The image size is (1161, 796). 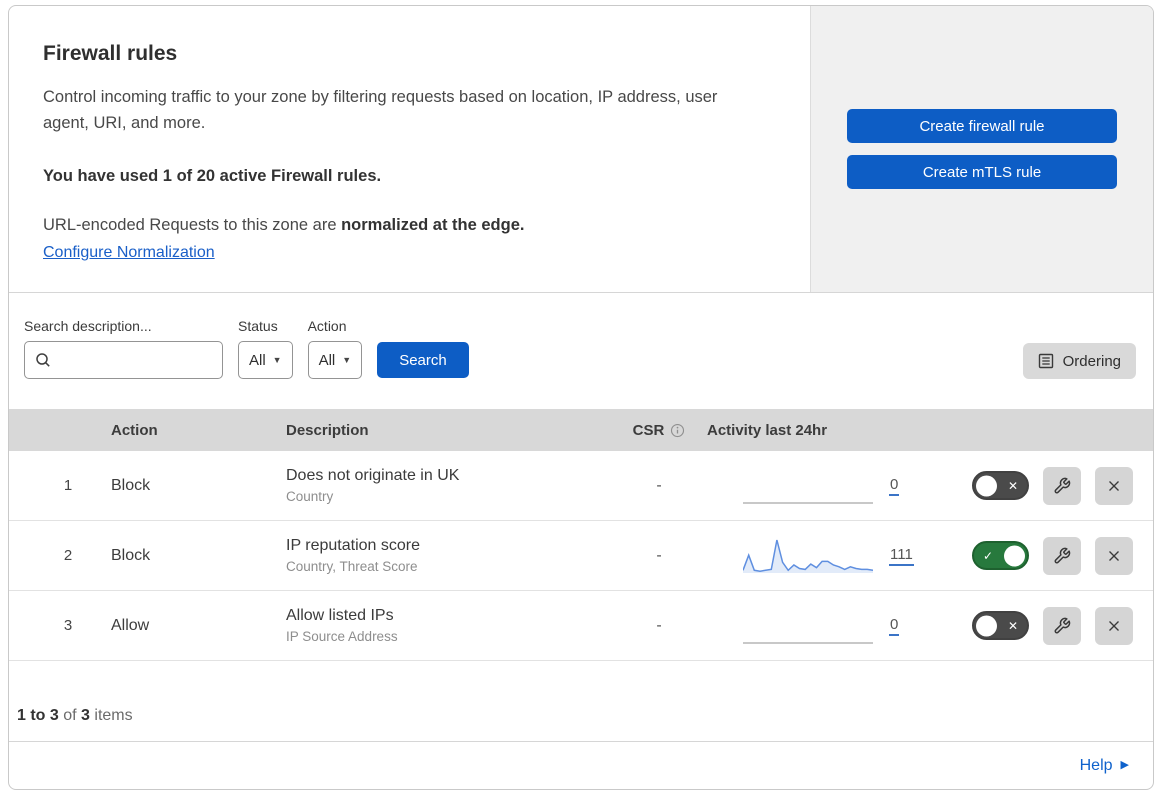 I want to click on rule-description-title: Does not originate in UK, so click(x=373, y=475).